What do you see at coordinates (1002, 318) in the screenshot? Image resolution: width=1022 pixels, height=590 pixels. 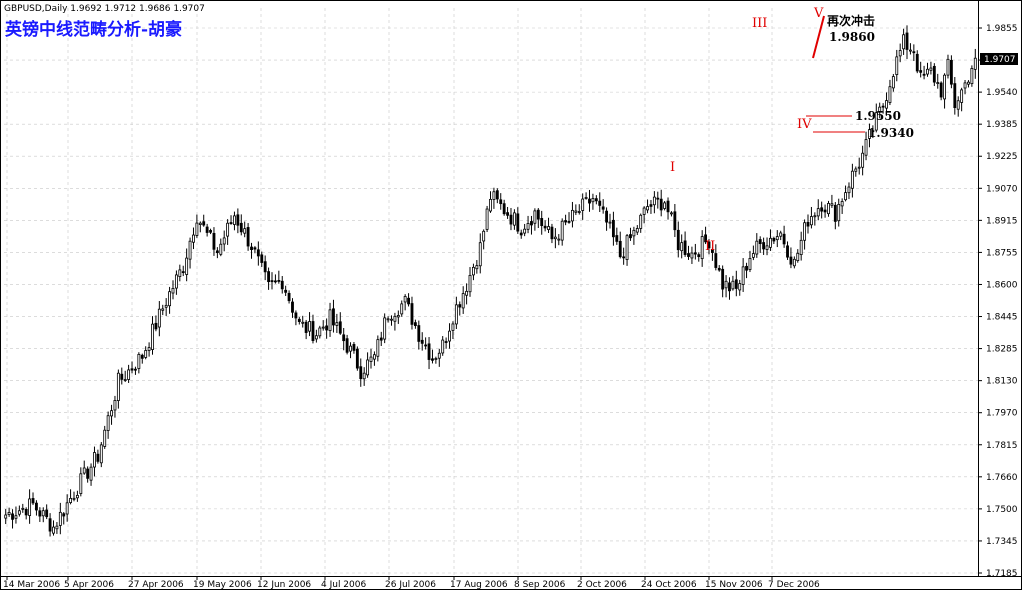 I see `y-tick-label: 1.8445` at bounding box center [1002, 318].